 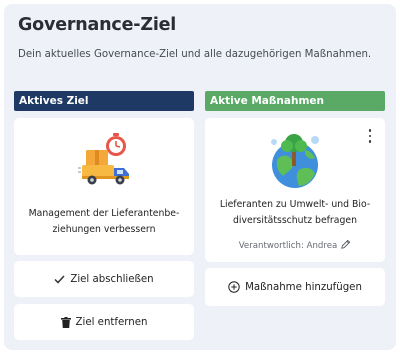 What do you see at coordinates (295, 101) in the screenshot?
I see `active-measures-header: Aktive Maßnahmen` at bounding box center [295, 101].